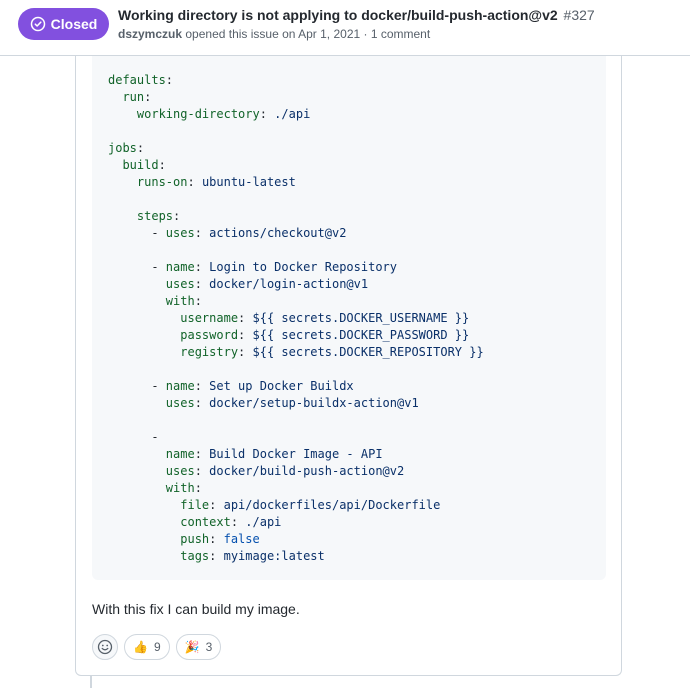 The image size is (690, 688). Describe the element at coordinates (150, 34) in the screenshot. I see `author-link: dszymczuk` at that location.